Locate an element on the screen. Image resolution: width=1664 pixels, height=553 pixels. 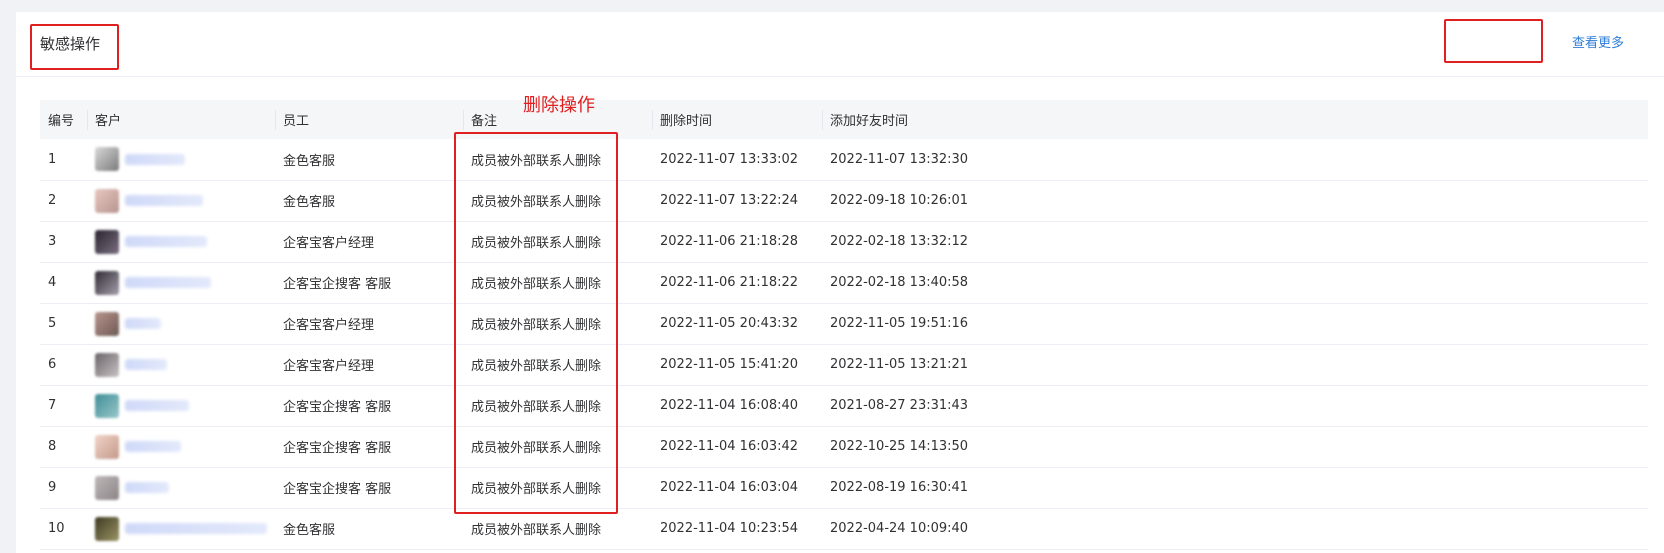
cell-added-time: 2022-10-25 14:13:50 is located at coordinates (899, 446).